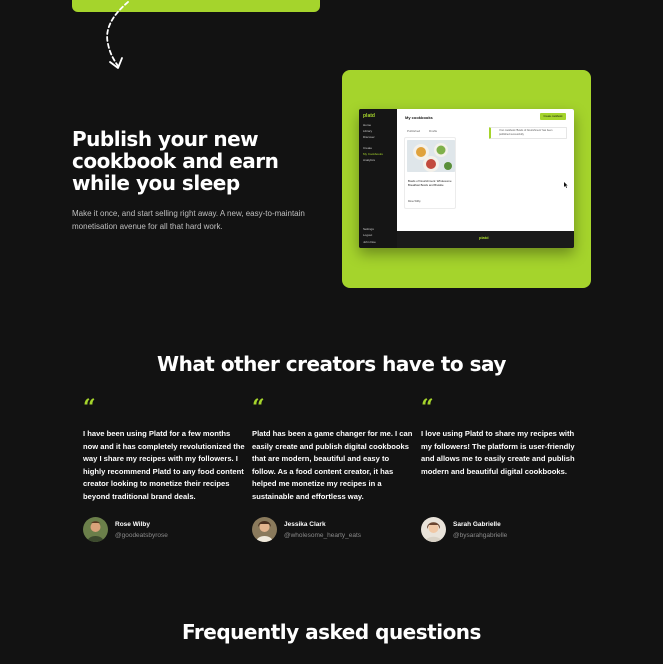  I want to click on app-create-button: Create cookbook, so click(553, 116).